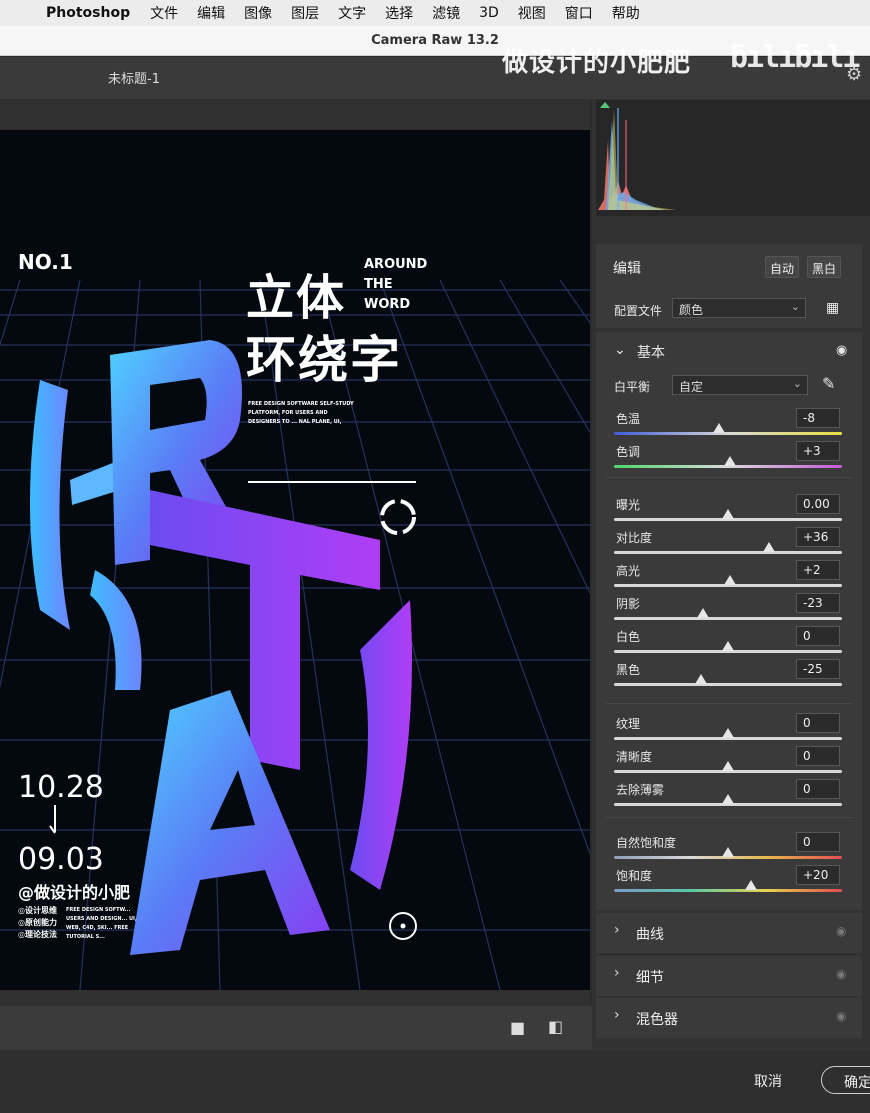 The width and height of the screenshot is (870, 1113). What do you see at coordinates (435, 1081) in the screenshot?
I see `dialog-footer` at bounding box center [435, 1081].